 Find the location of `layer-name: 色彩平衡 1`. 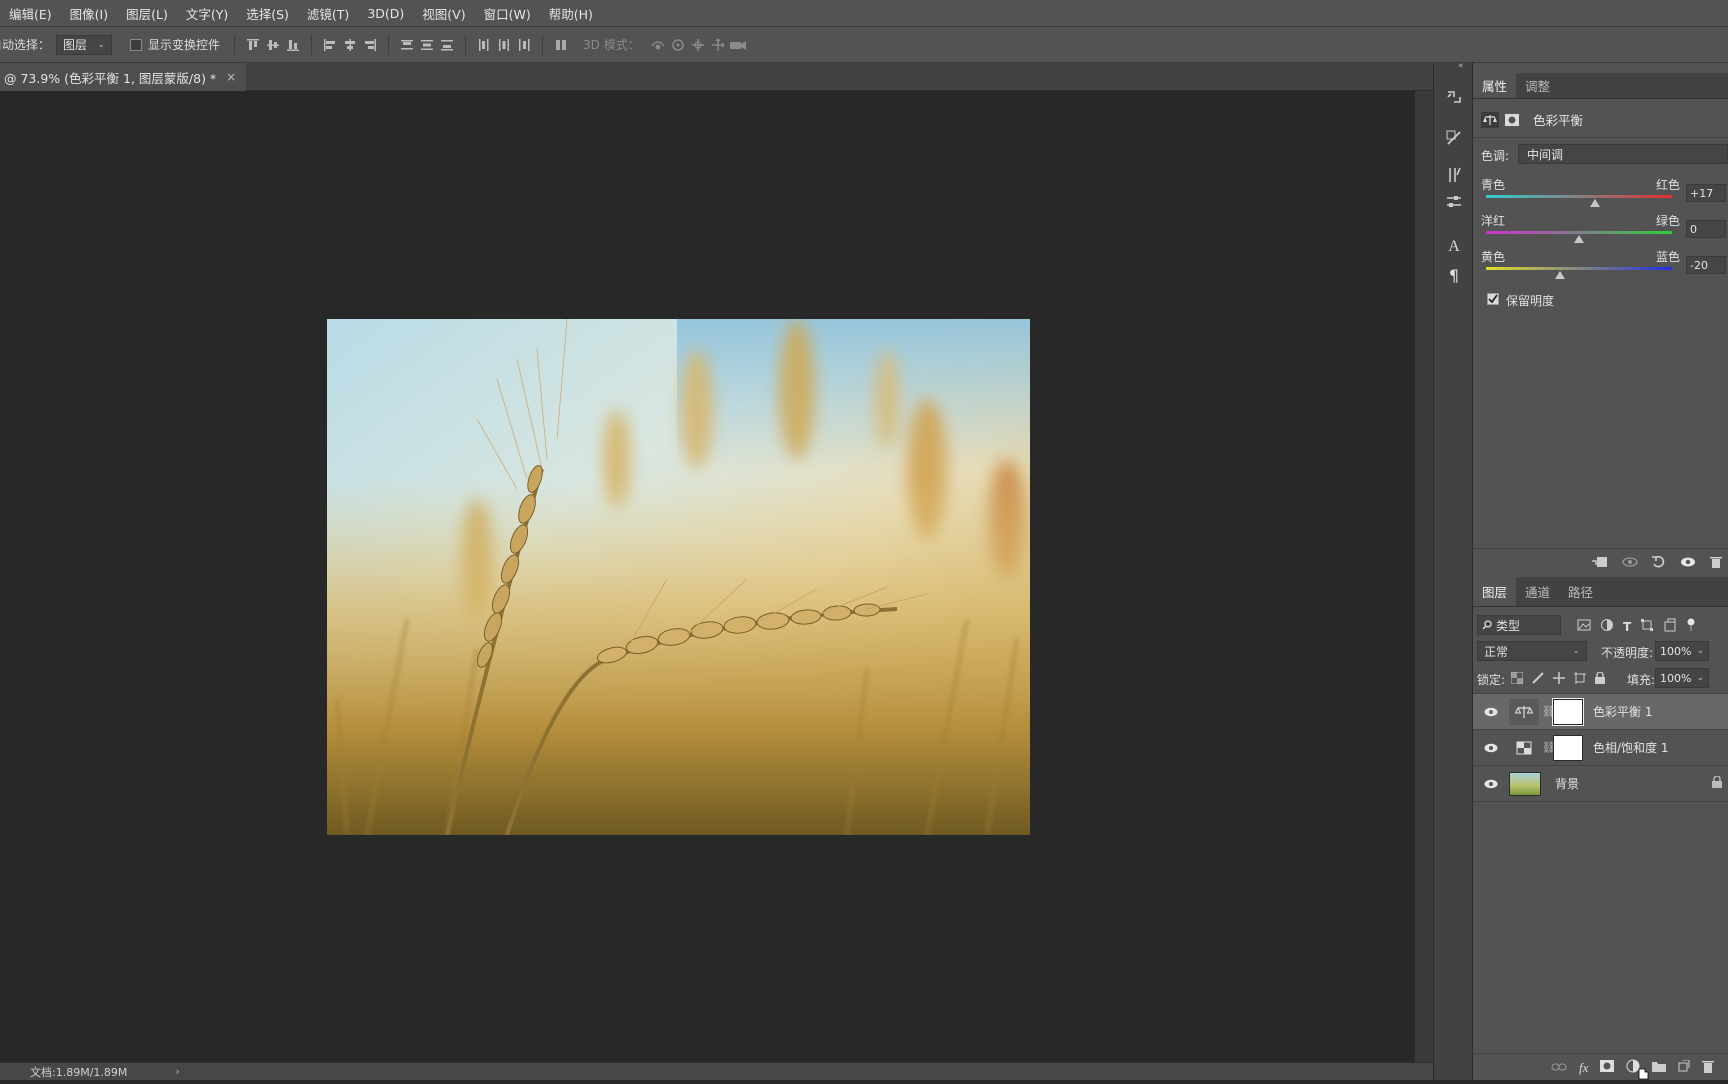

layer-name: 色彩平衡 1 is located at coordinates (1622, 711).